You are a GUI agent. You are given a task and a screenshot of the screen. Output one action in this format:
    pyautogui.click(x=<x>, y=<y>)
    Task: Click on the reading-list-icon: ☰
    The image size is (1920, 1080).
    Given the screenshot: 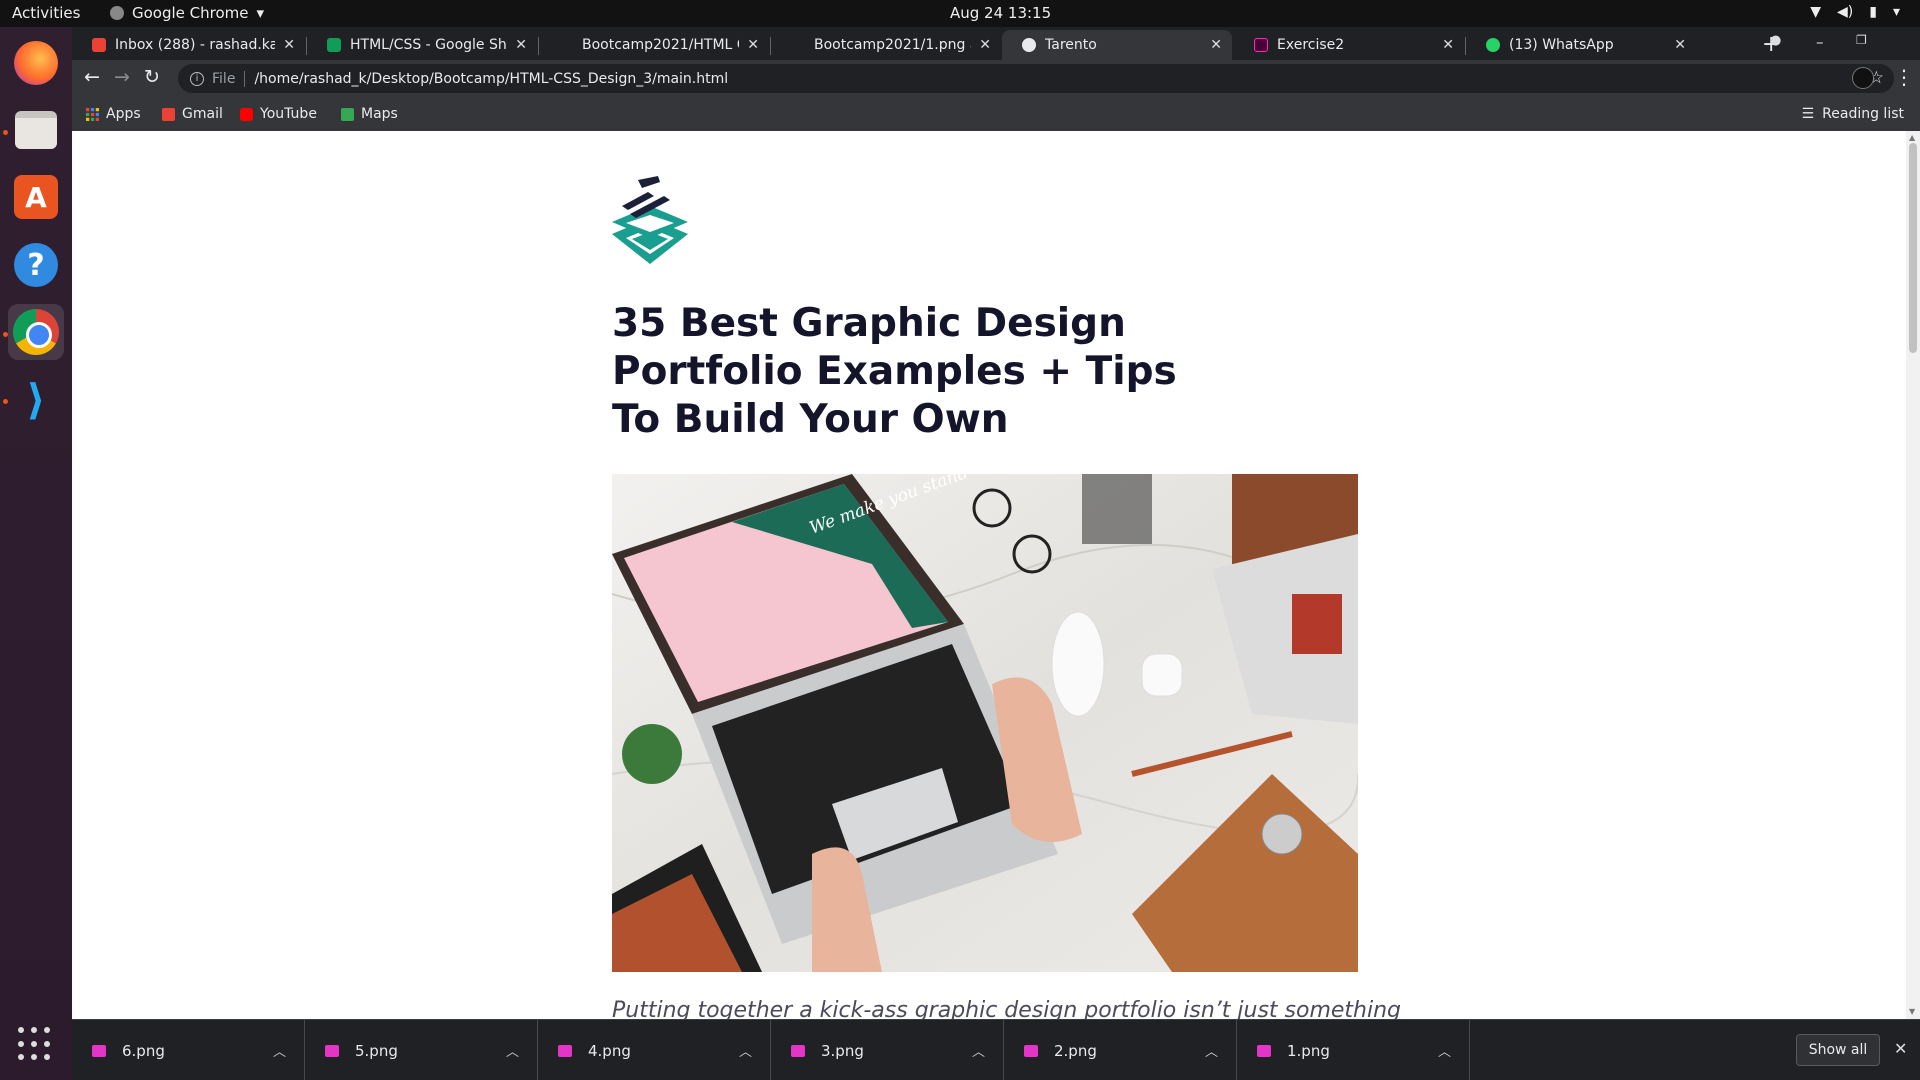 What is the action you would take?
    pyautogui.click(x=1808, y=114)
    